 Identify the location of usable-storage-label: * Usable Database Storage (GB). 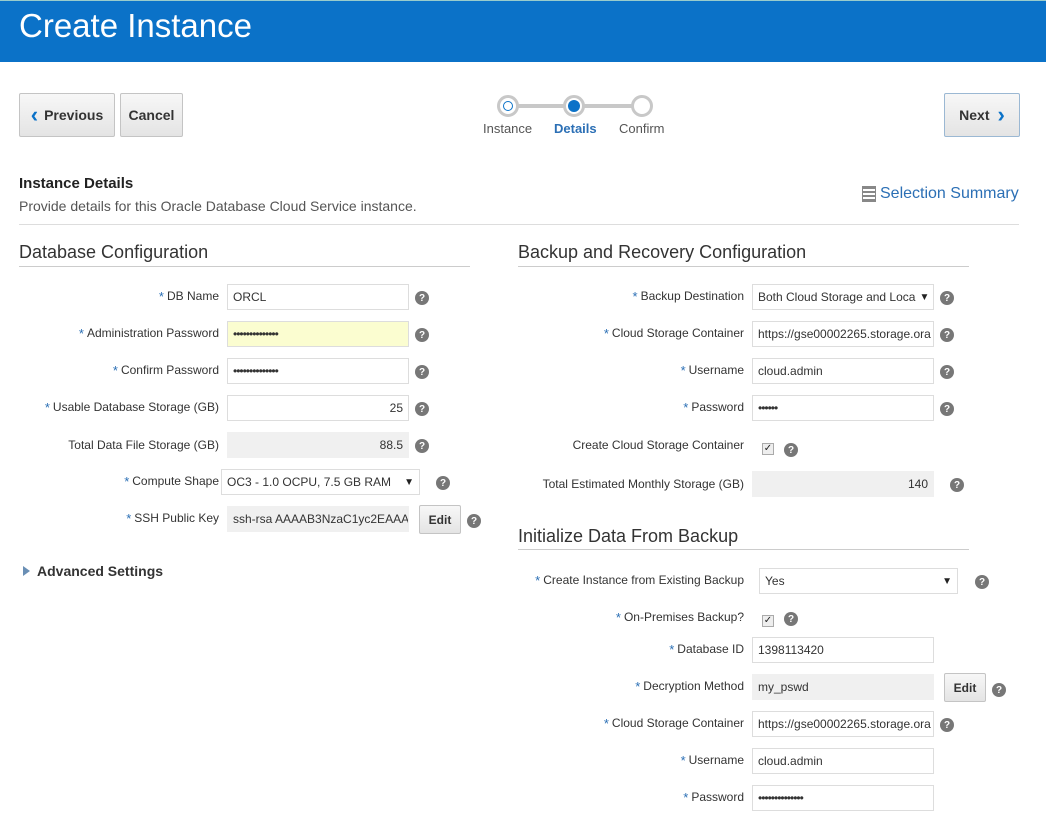
(132, 407).